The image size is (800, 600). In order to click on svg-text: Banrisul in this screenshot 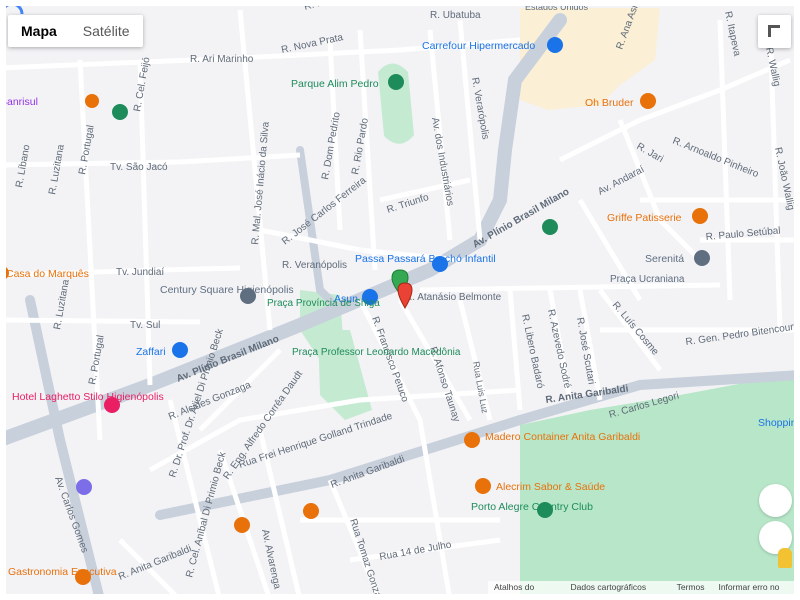, I will do `click(19, 102)`.